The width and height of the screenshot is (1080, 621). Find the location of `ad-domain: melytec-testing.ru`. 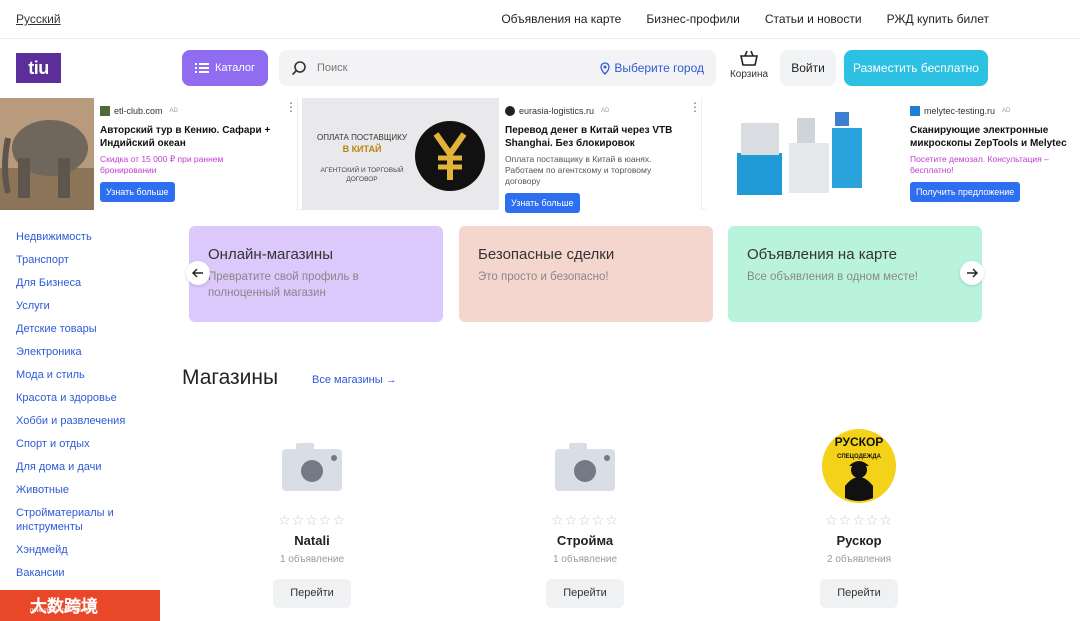

ad-domain: melytec-testing.ru is located at coordinates (960, 111).